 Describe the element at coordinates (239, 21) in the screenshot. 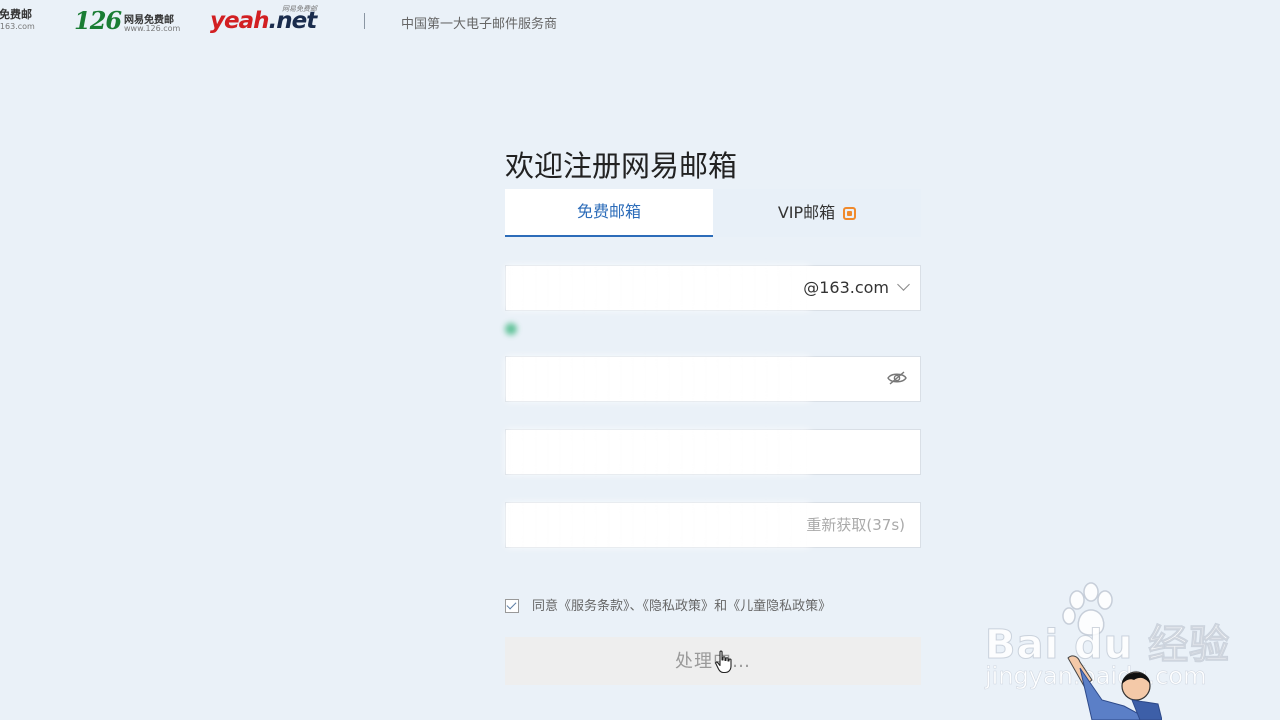

I see `logo-yeah-text: yeah` at that location.